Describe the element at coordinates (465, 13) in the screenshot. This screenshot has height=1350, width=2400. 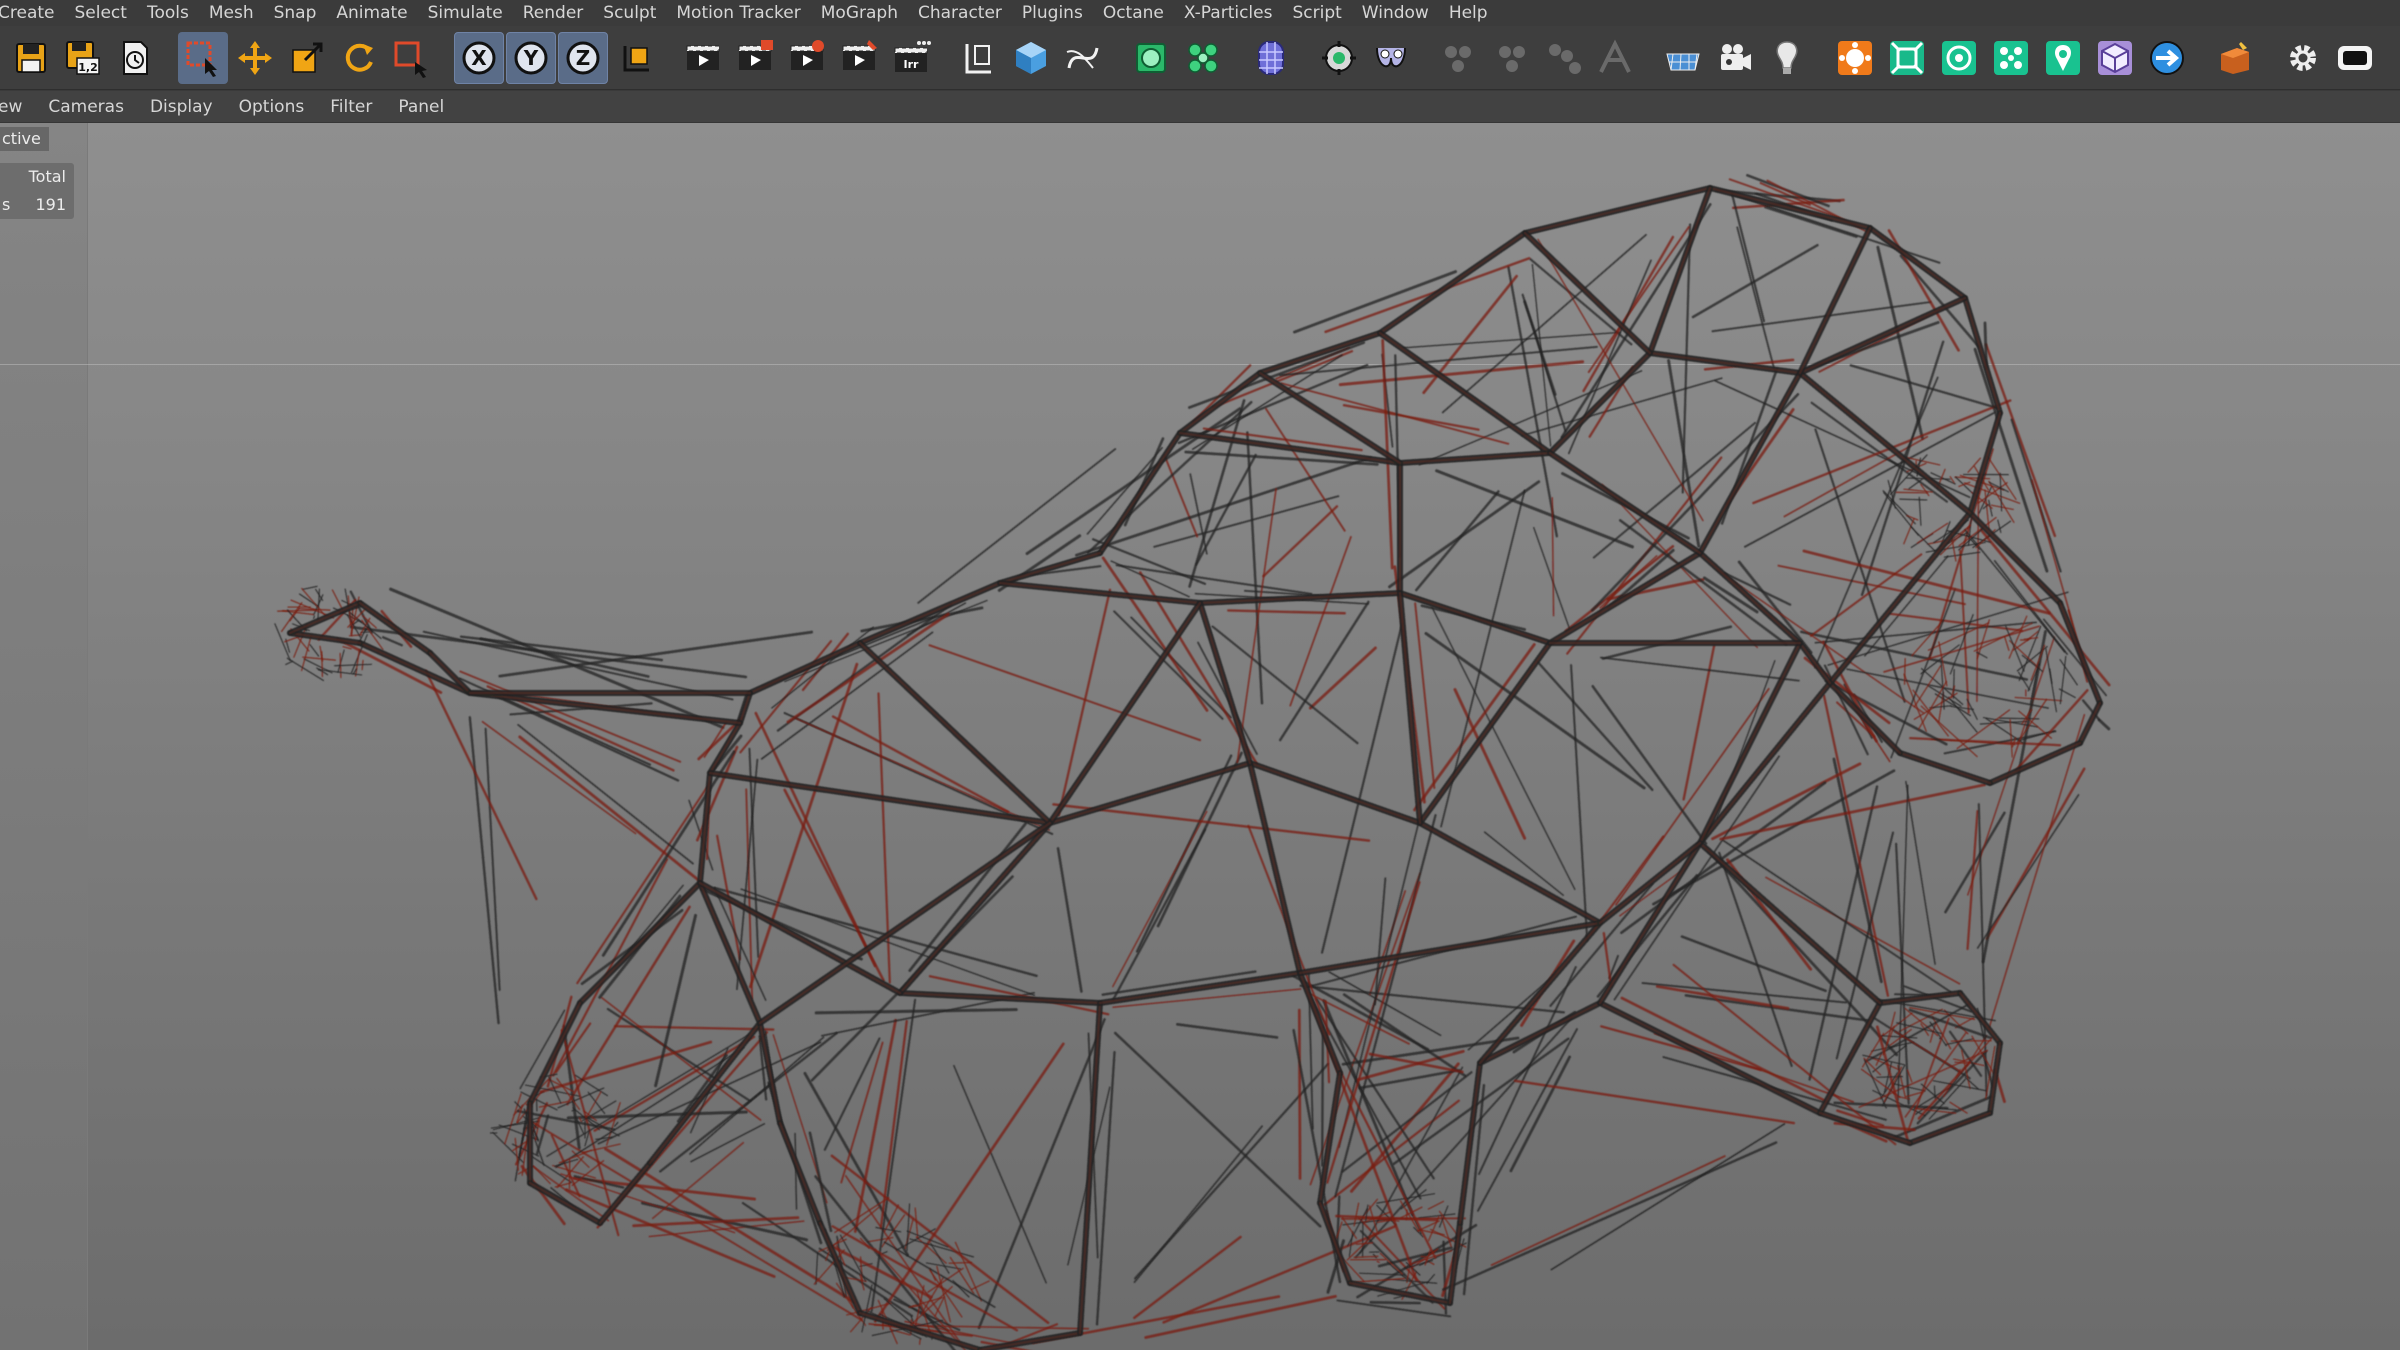
I see `menu-simulate: Simulate` at that location.